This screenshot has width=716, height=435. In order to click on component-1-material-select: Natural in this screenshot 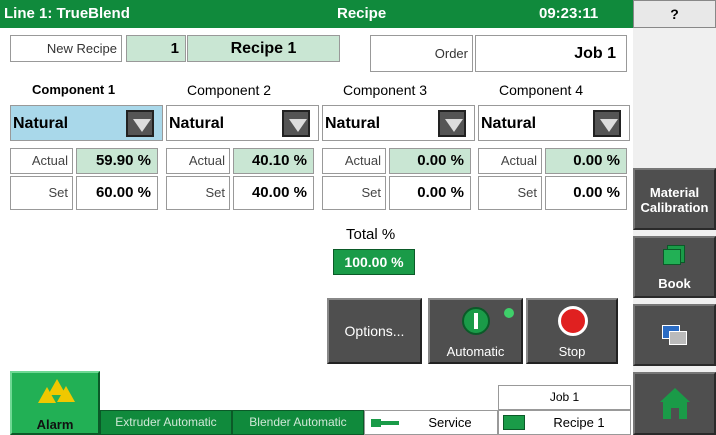, I will do `click(86, 123)`.